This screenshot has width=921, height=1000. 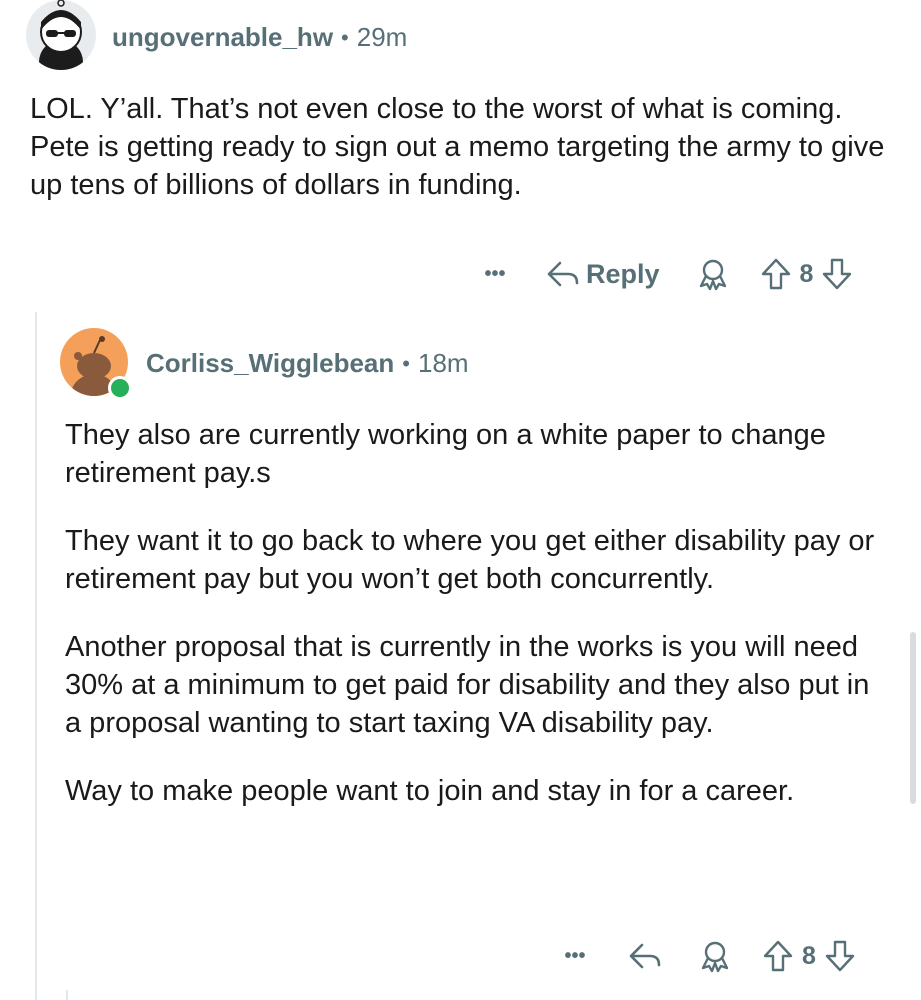 I want to click on username: Corliss_Wigglebean, so click(x=270, y=363).